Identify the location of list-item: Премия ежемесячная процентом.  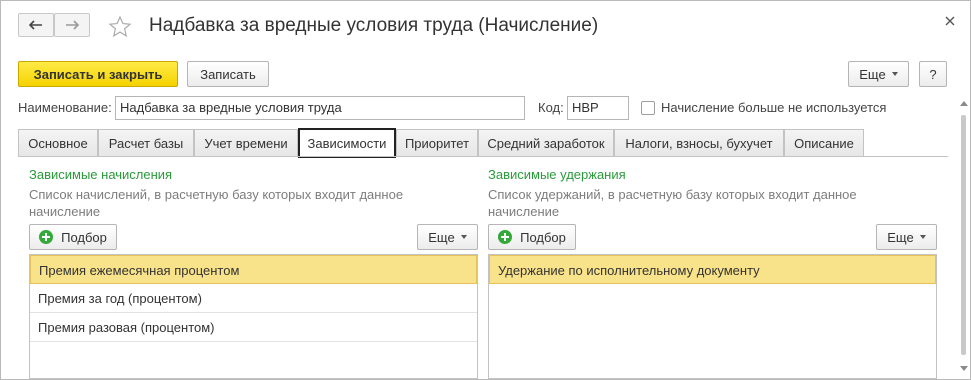
(253, 269).